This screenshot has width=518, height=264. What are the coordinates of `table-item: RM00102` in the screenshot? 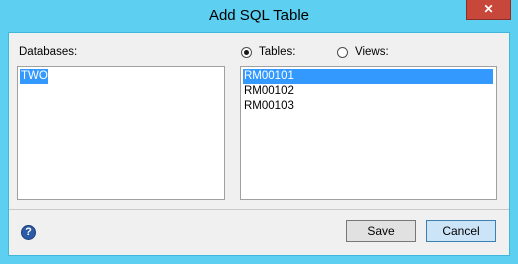 It's located at (268, 91).